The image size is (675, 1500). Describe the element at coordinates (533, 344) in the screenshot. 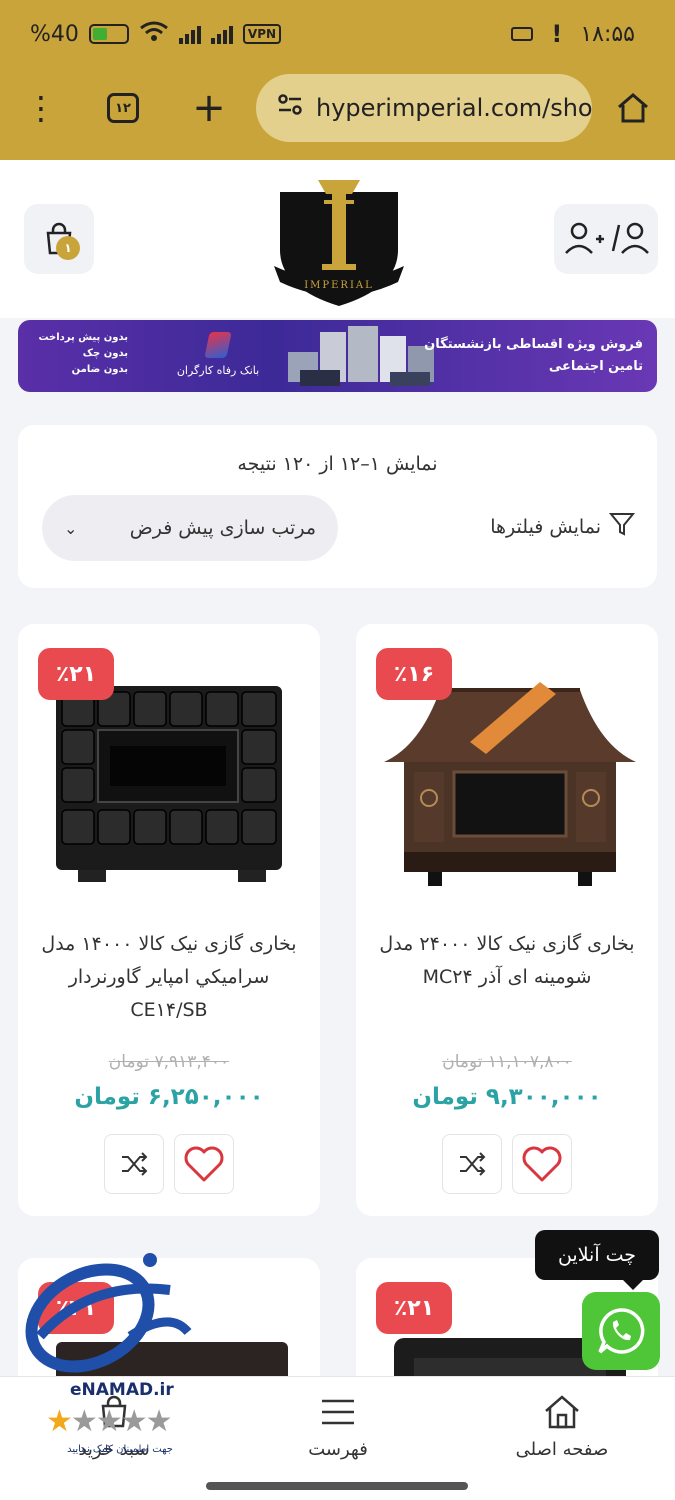

I see `banner-headline-line1: فروش ویژه اقساطی بازنشستگان` at that location.